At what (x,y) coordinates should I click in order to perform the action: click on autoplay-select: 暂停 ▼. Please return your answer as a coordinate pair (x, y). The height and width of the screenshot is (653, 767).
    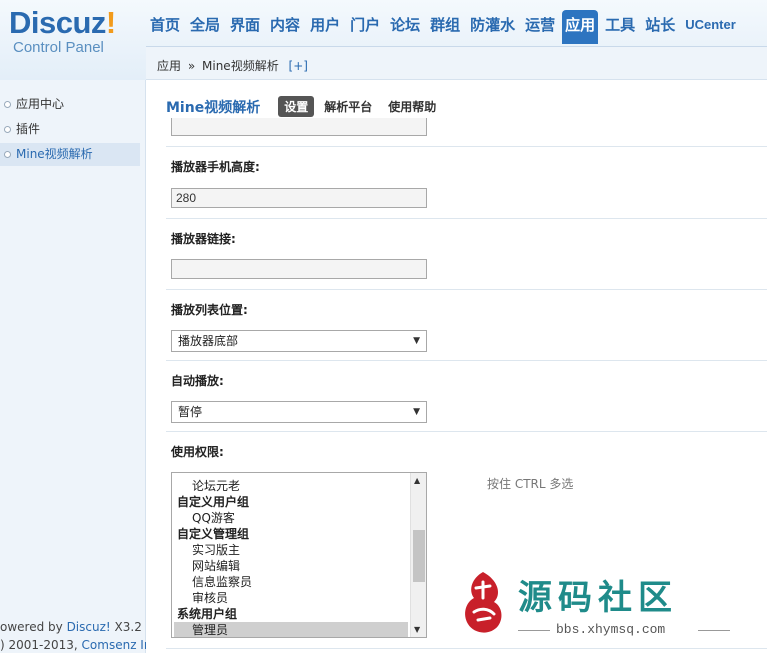
    Looking at the image, I should click on (299, 412).